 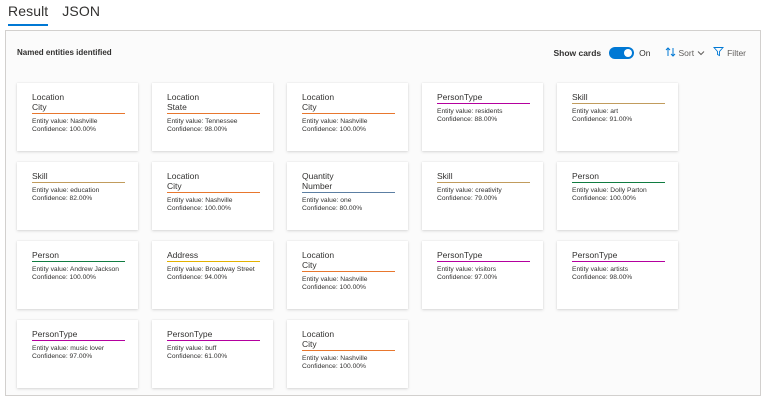 What do you see at coordinates (701, 53) in the screenshot?
I see `chevron-down-icon` at bounding box center [701, 53].